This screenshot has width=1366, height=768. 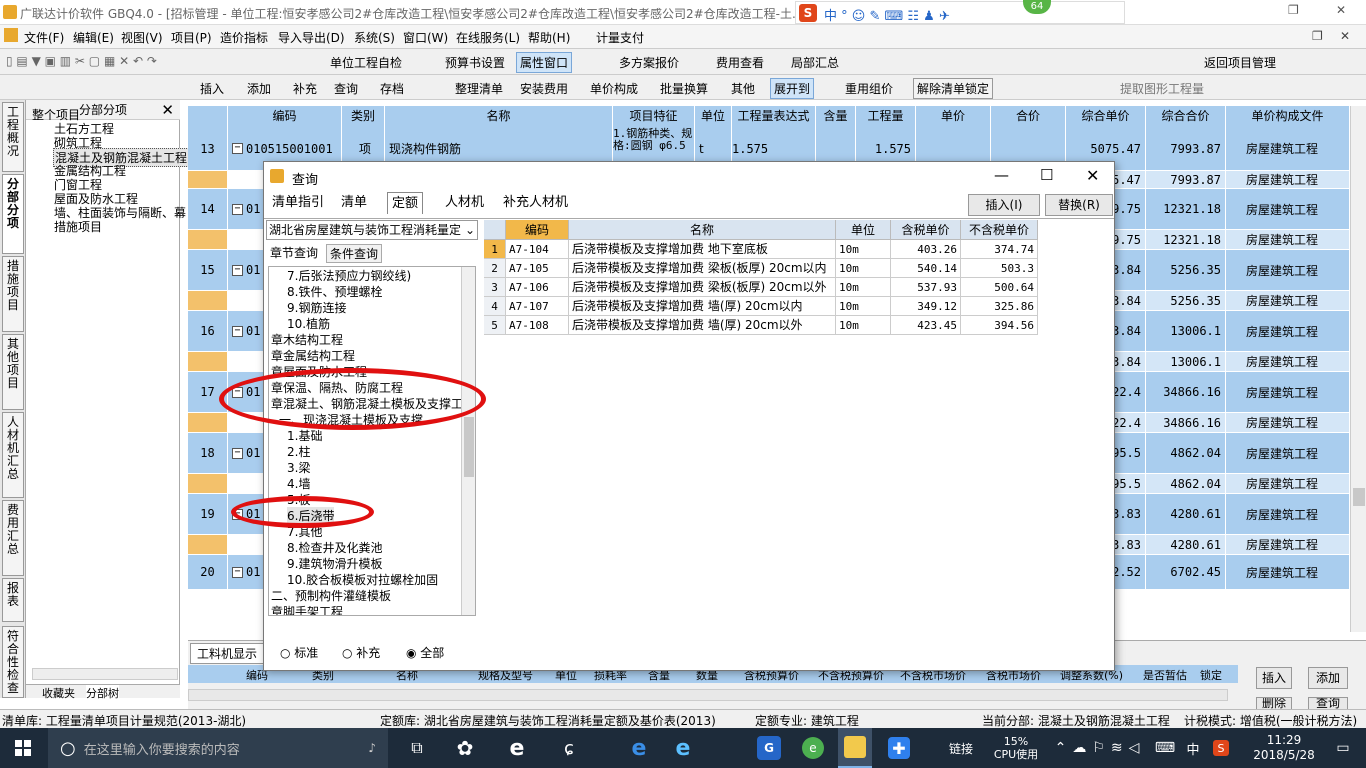 What do you see at coordinates (1240, 62) in the screenshot?
I see `return-project-button: 返回项目管理` at bounding box center [1240, 62].